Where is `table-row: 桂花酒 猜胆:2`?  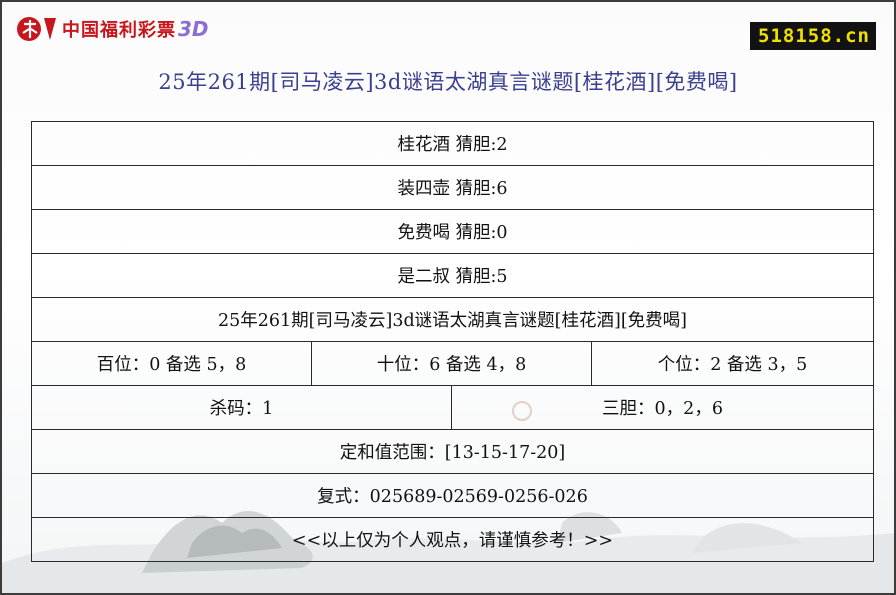
table-row: 桂花酒 猜胆:2 is located at coordinates (452, 143).